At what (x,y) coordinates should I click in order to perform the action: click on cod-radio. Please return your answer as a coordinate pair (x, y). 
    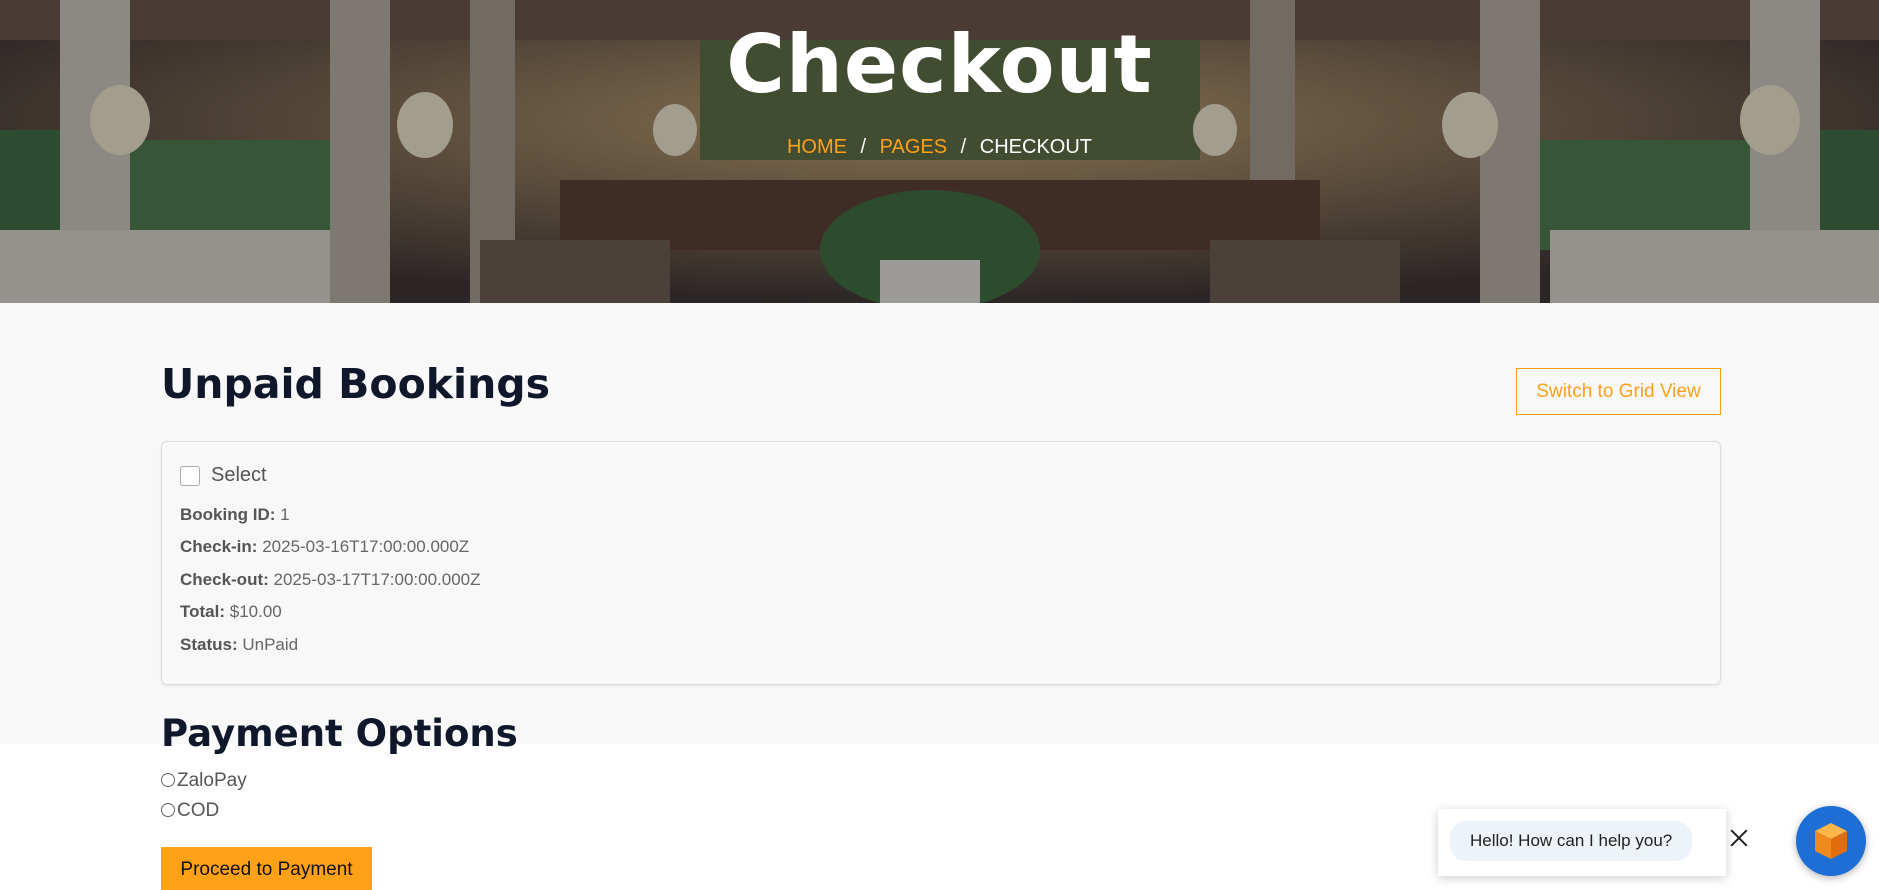
    Looking at the image, I should click on (168, 809).